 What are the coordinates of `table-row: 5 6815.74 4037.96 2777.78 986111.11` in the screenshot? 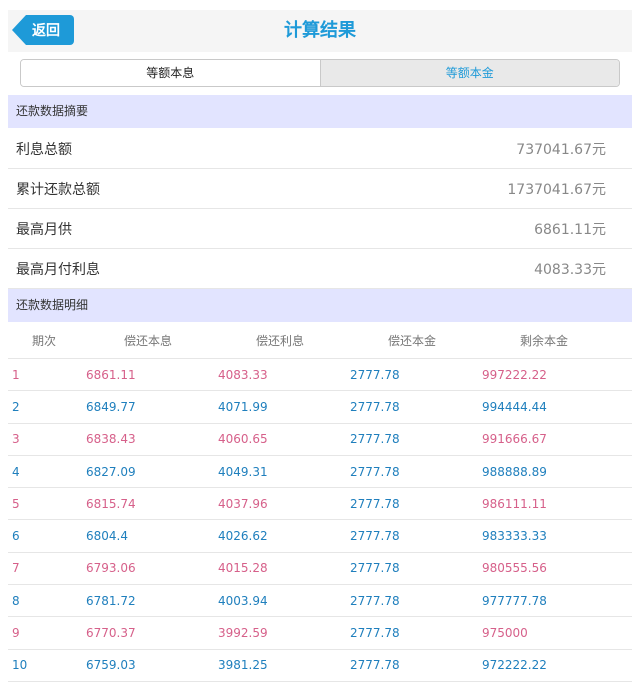 It's located at (320, 504).